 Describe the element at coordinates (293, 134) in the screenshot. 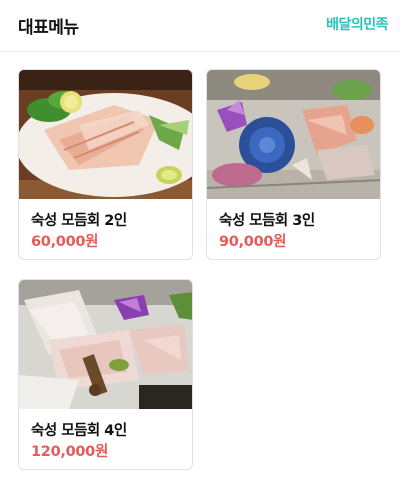

I see `sashimi-platter-3-photo` at that location.